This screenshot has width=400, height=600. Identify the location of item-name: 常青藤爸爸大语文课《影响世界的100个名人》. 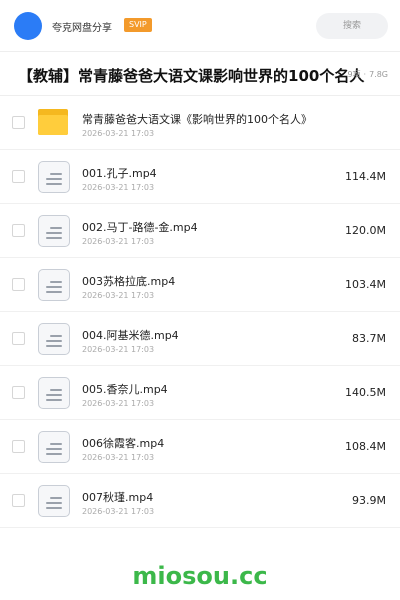
(197, 119).